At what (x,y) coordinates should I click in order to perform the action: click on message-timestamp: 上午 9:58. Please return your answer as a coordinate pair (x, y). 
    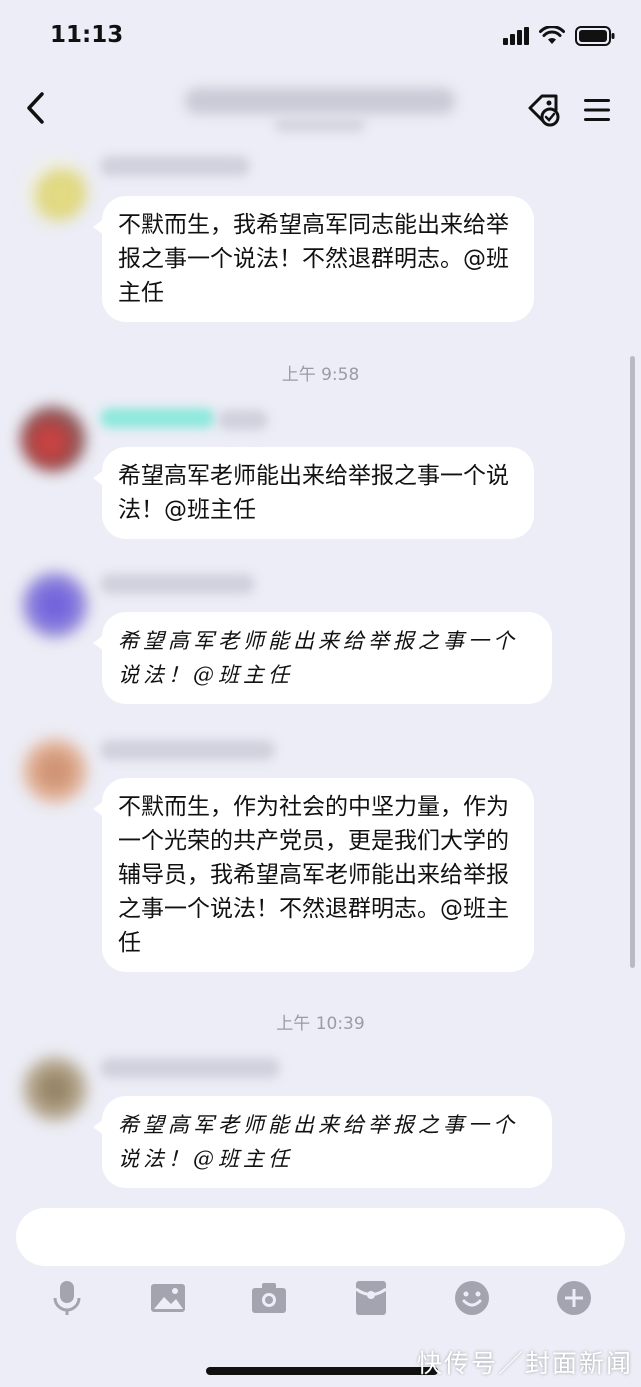
    Looking at the image, I should click on (320, 375).